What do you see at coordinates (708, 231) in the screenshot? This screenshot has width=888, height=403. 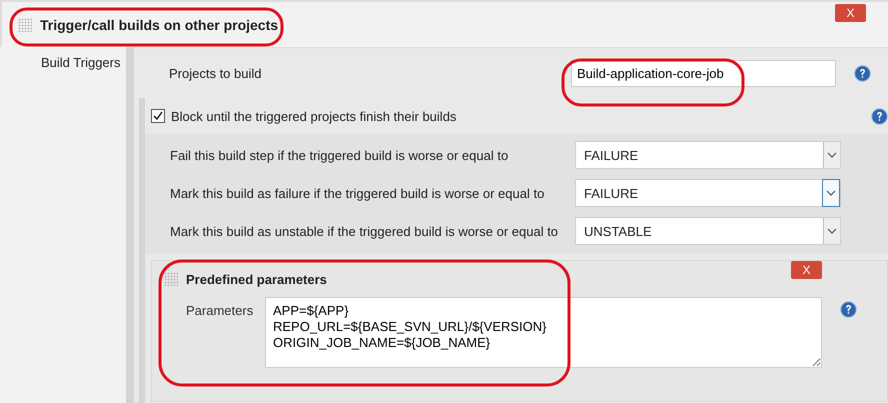 I see `threshold-dropdown: UNSTABLE` at bounding box center [708, 231].